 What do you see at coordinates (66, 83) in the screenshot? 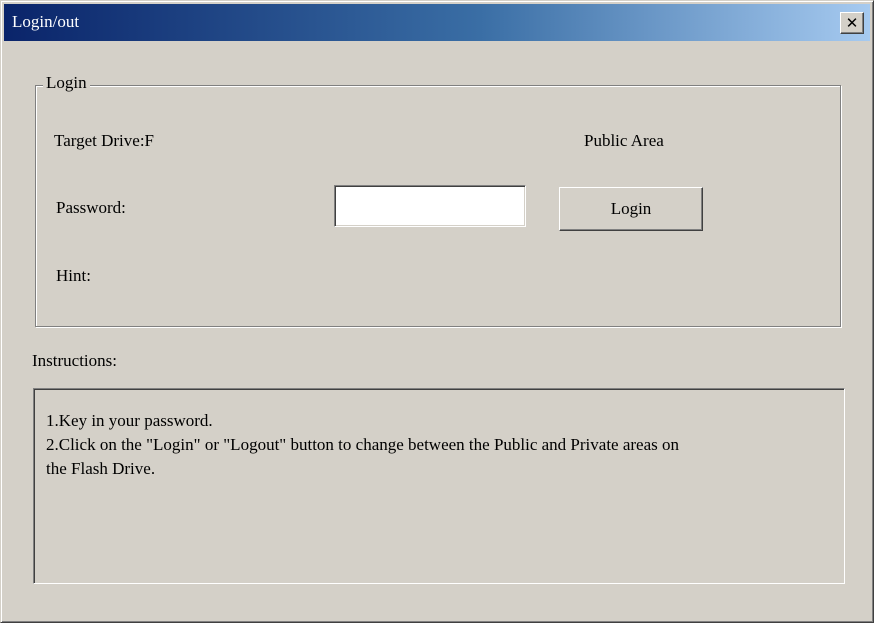
I see `login-group-legend: Login` at bounding box center [66, 83].